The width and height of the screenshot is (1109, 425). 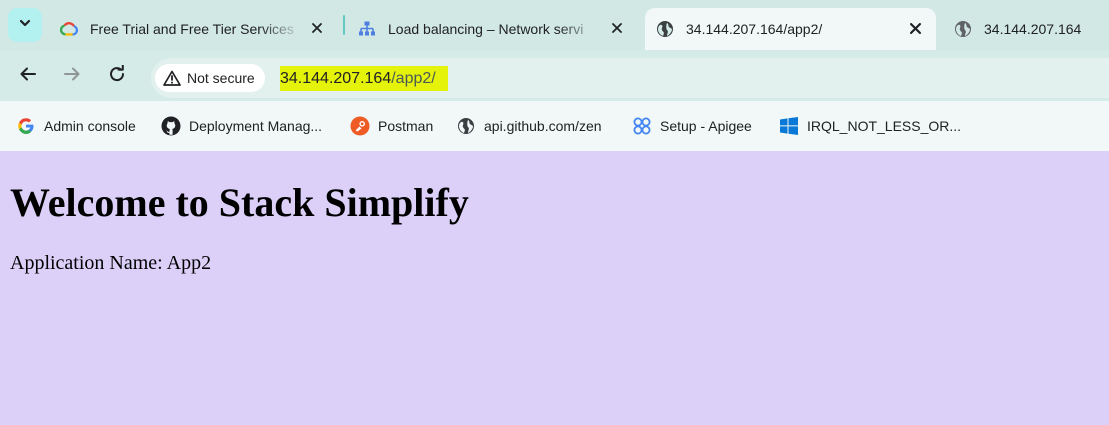 I want to click on bookmark-postman: Postman, so click(x=391, y=126).